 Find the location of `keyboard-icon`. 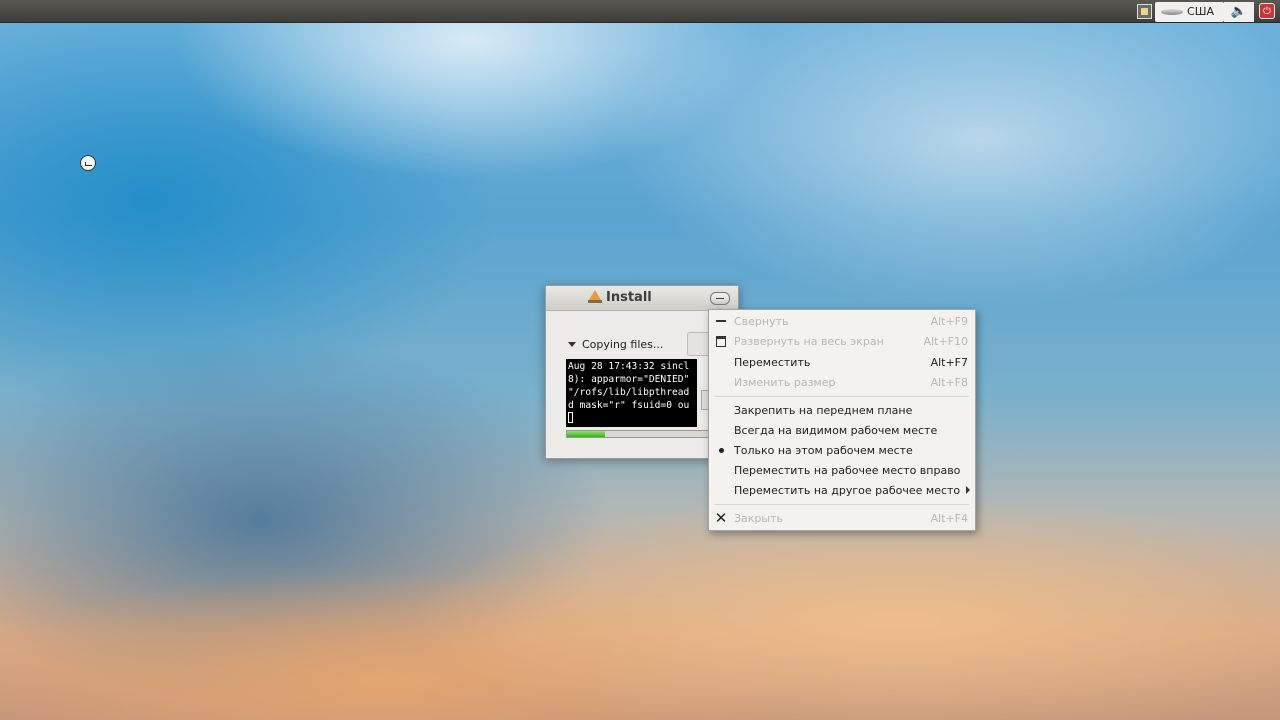

keyboard-icon is located at coordinates (1172, 11).